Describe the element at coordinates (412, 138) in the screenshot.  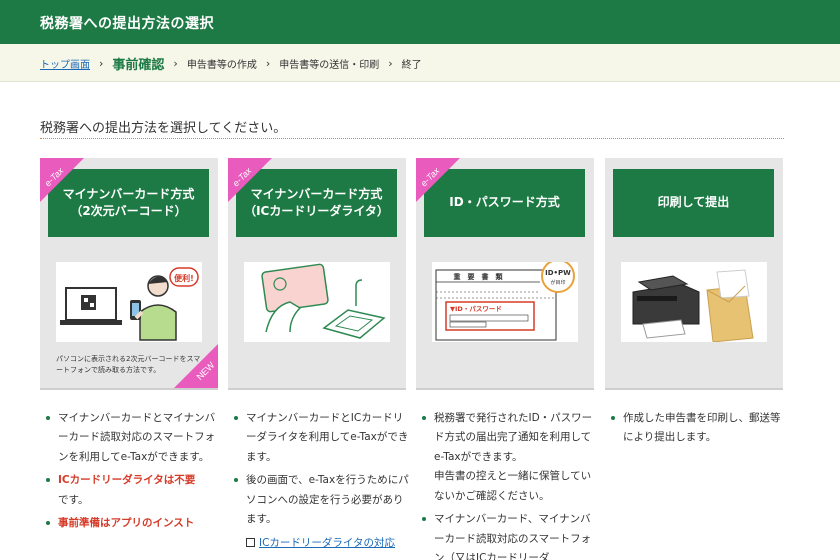
I see `heading-divider` at that location.